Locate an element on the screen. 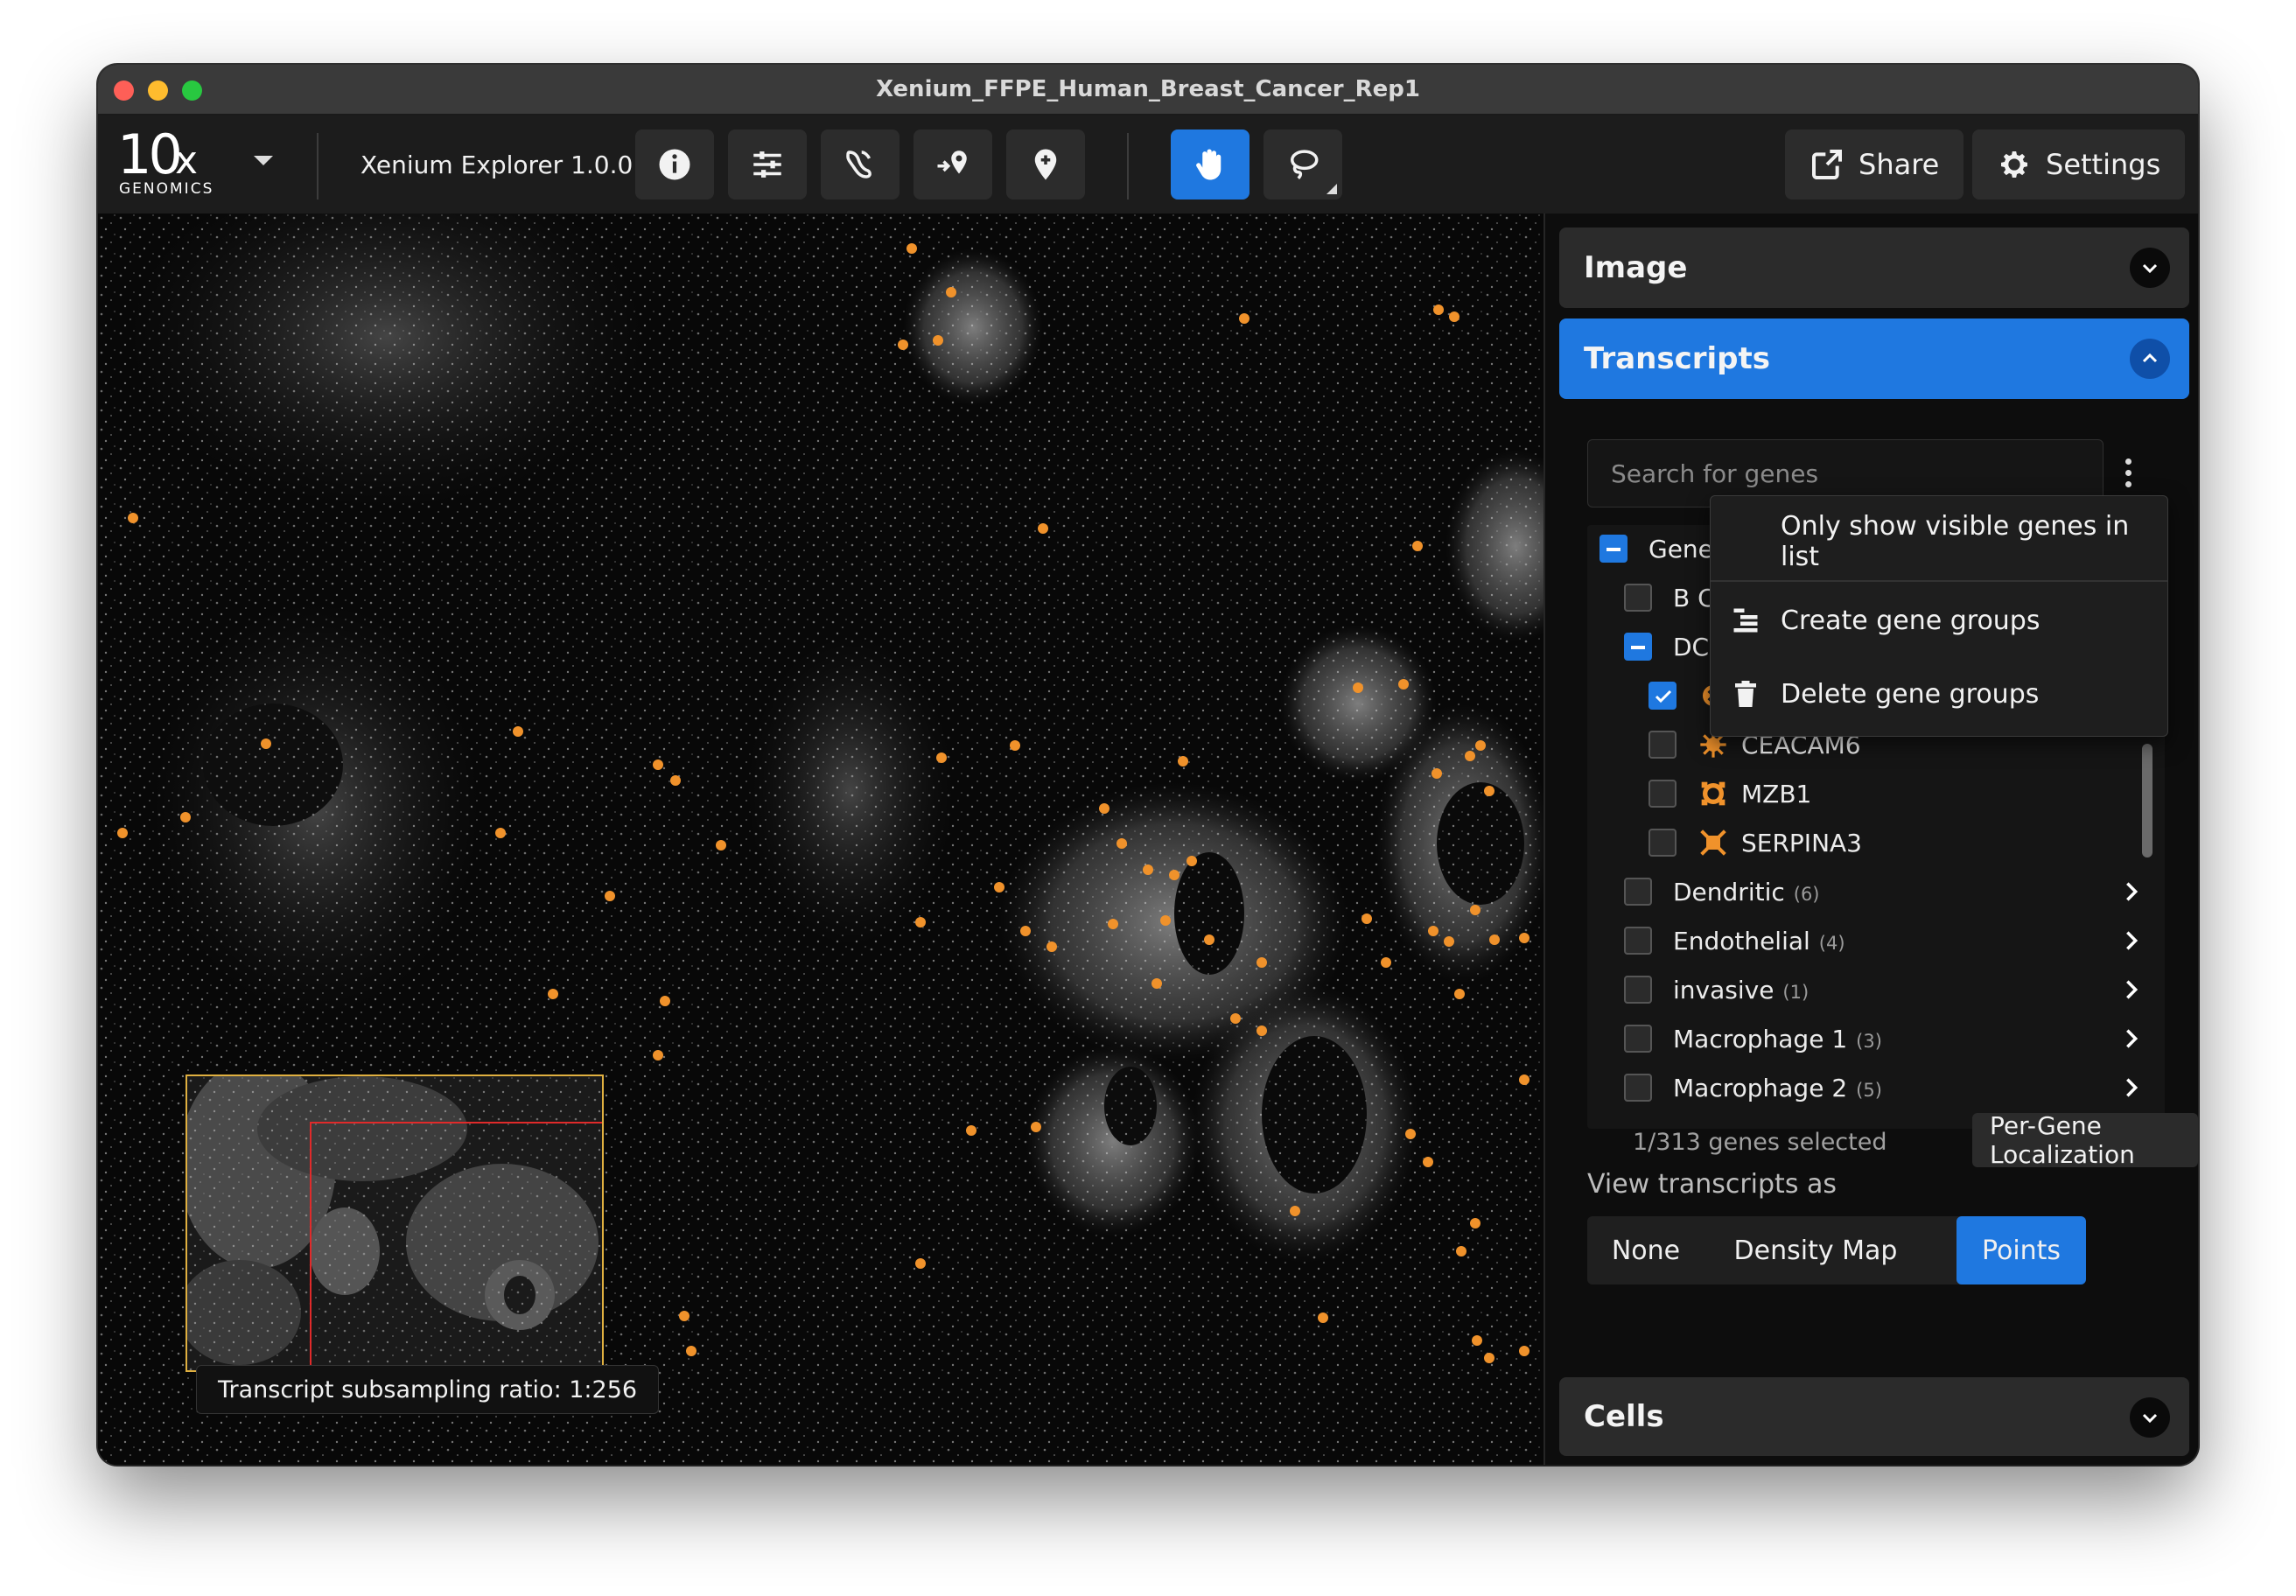 The width and height of the screenshot is (2296, 1596). gene-label: SERPINA3 is located at coordinates (1801, 843).